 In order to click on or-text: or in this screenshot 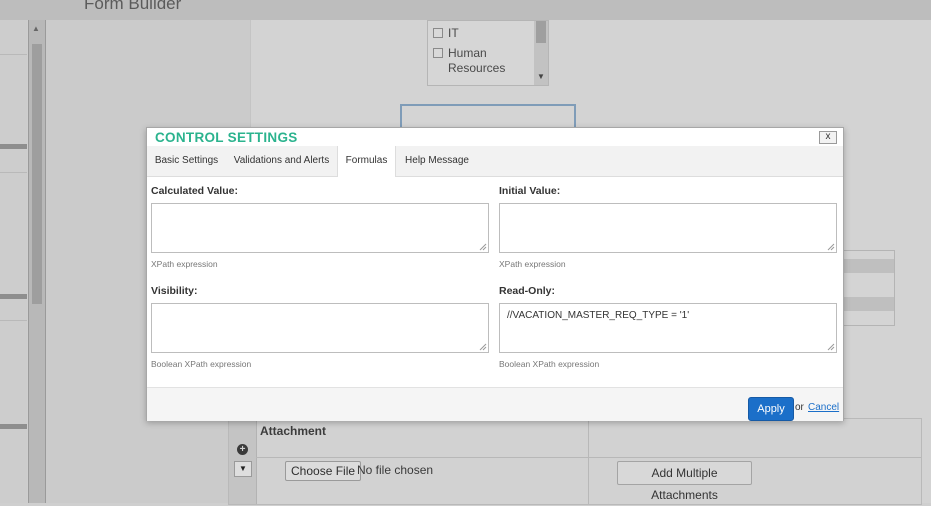, I will do `click(799, 407)`.